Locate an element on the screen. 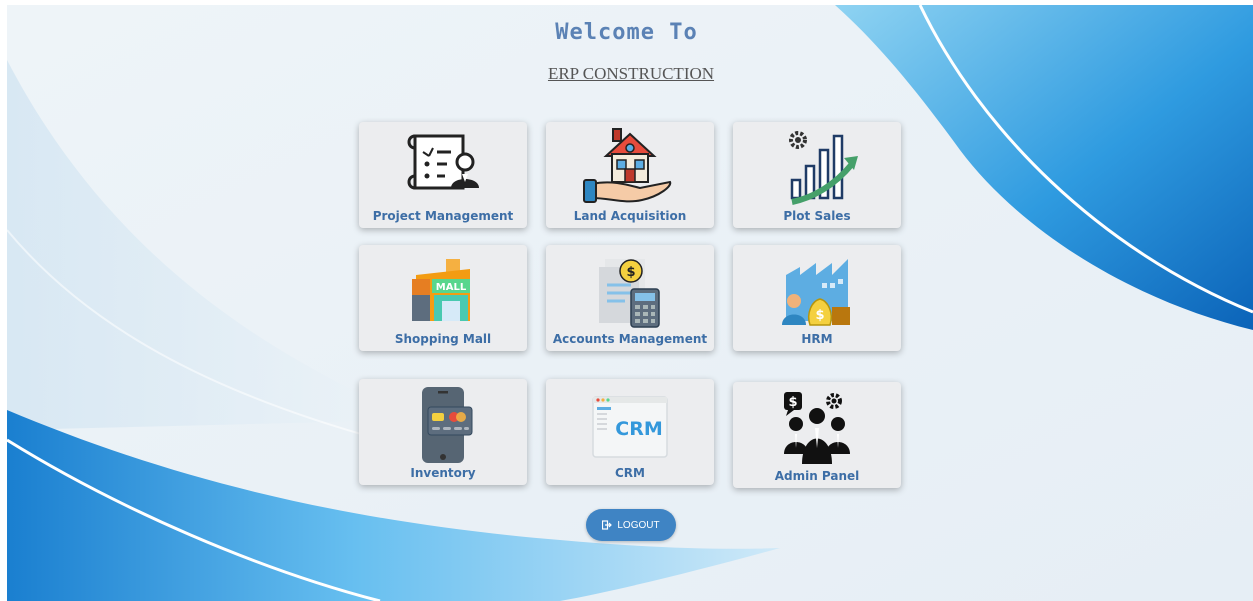 The image size is (1253, 601). plot-sales-icon is located at coordinates (817, 168).